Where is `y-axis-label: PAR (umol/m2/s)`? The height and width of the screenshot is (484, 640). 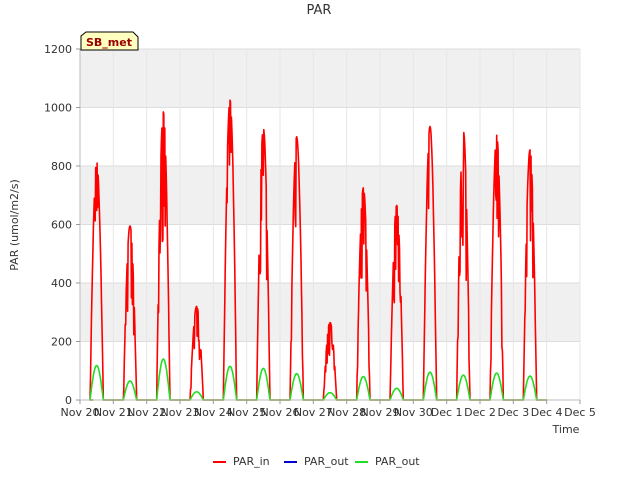
y-axis-label: PAR (umol/m2/s) is located at coordinates (14, 225).